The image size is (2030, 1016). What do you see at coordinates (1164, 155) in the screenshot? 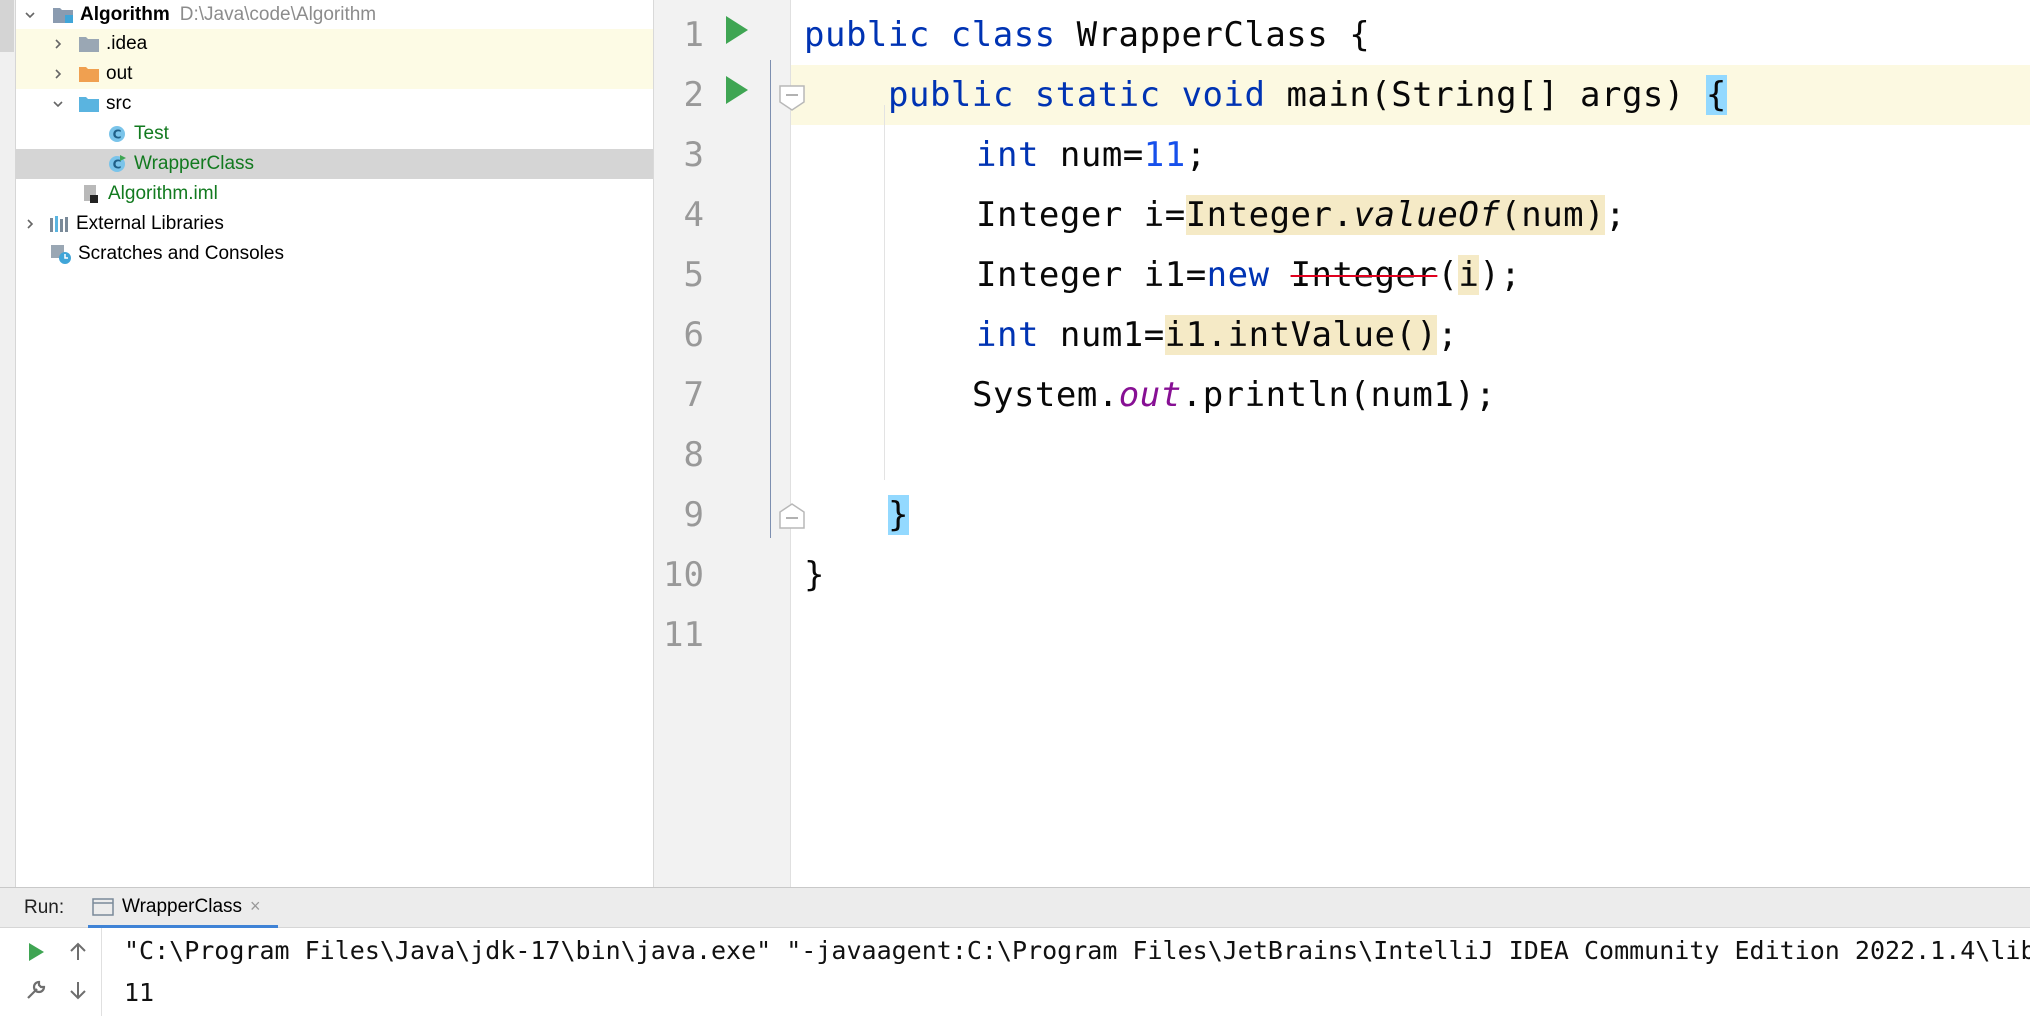
I see `number-literal: 11` at bounding box center [1164, 155].